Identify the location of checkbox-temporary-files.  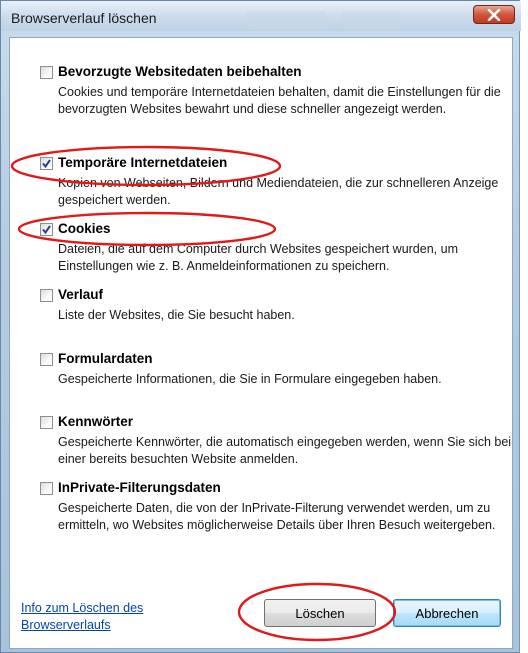
(46, 163).